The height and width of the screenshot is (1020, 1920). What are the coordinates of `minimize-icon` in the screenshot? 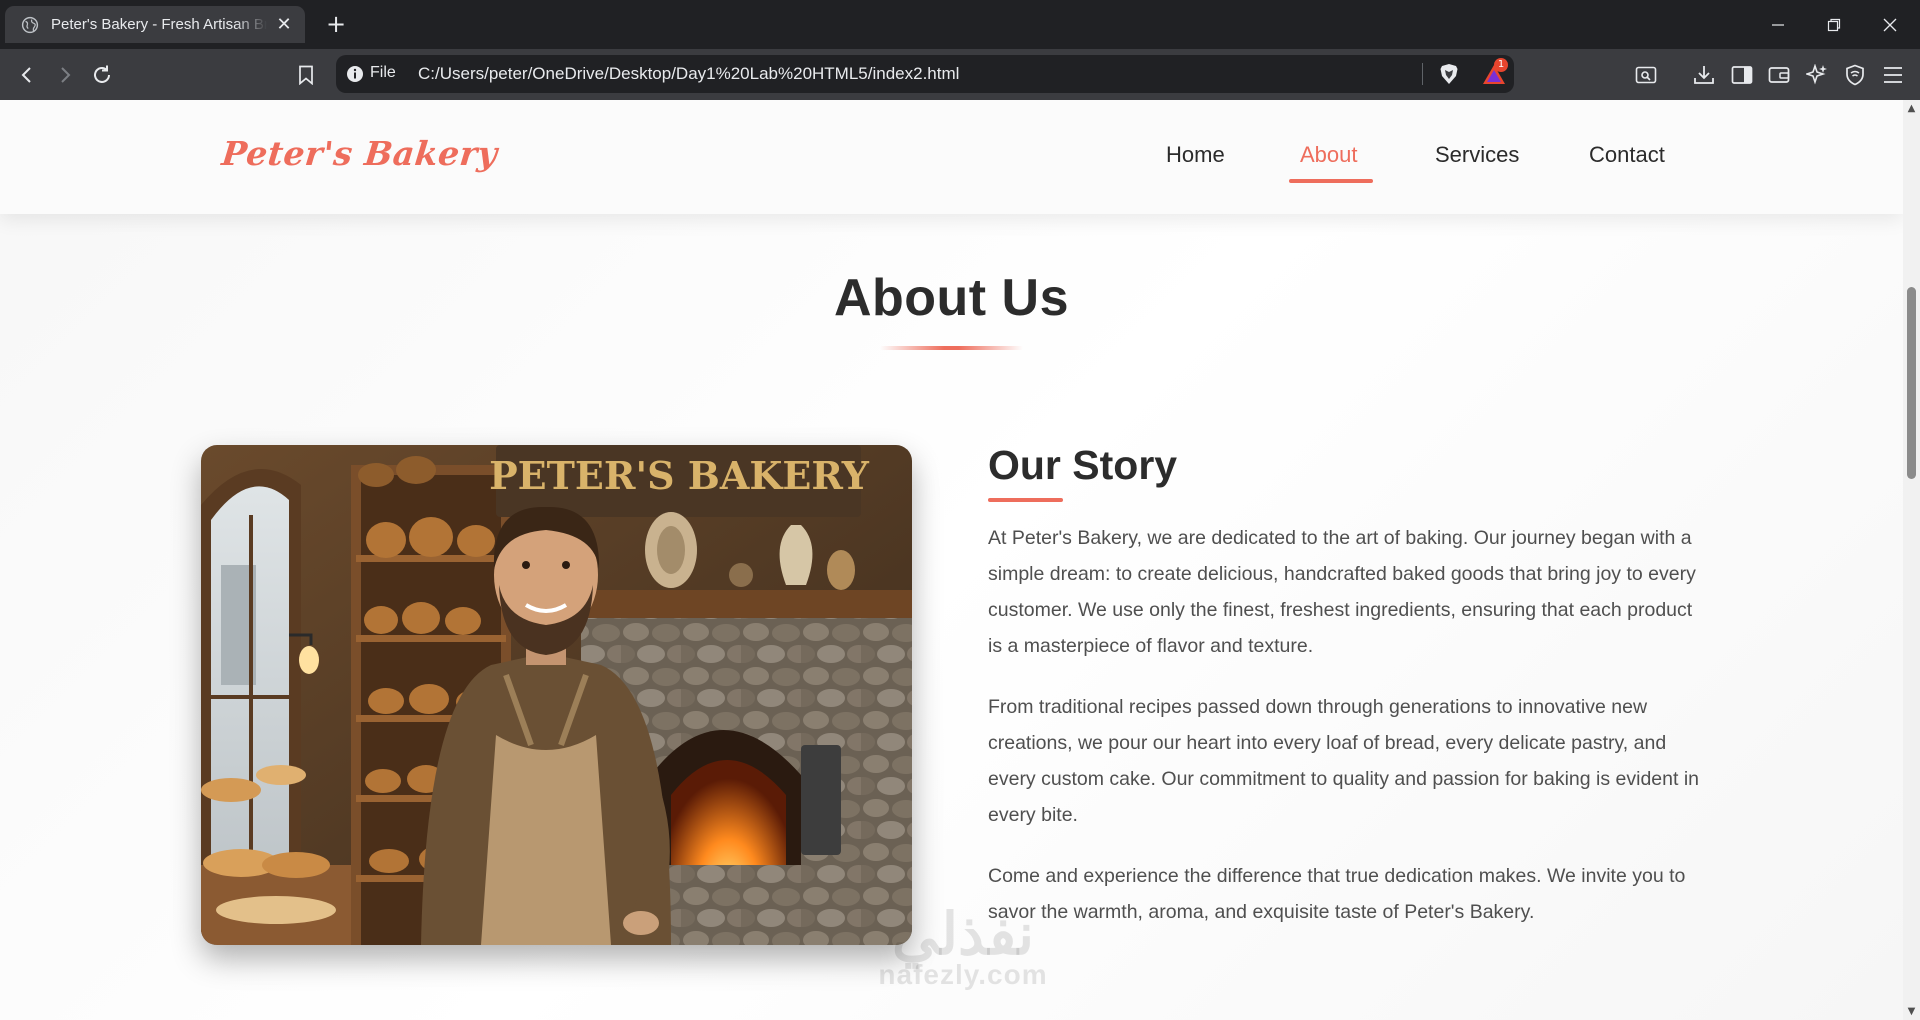 It's located at (1778, 24).